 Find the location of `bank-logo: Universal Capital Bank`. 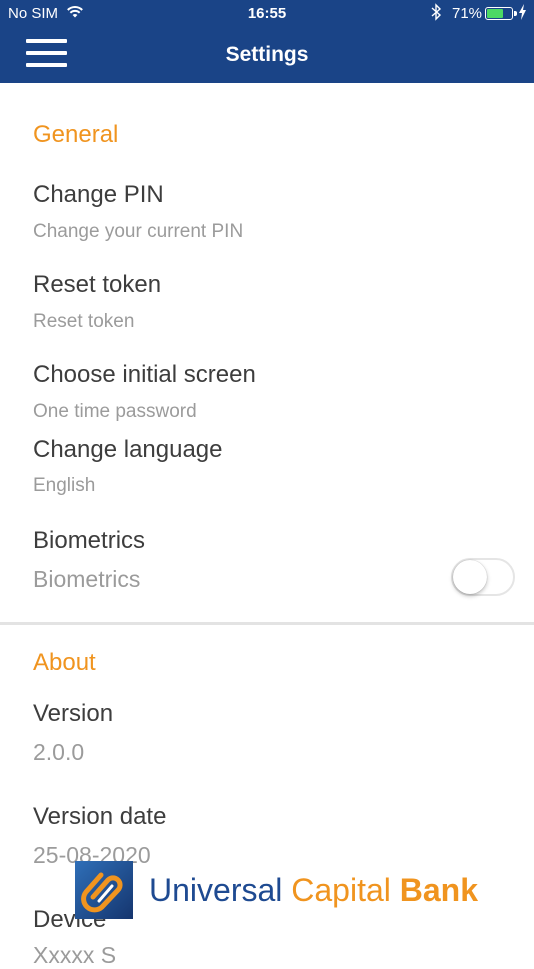

bank-logo: Universal Capital Bank is located at coordinates (276, 891).